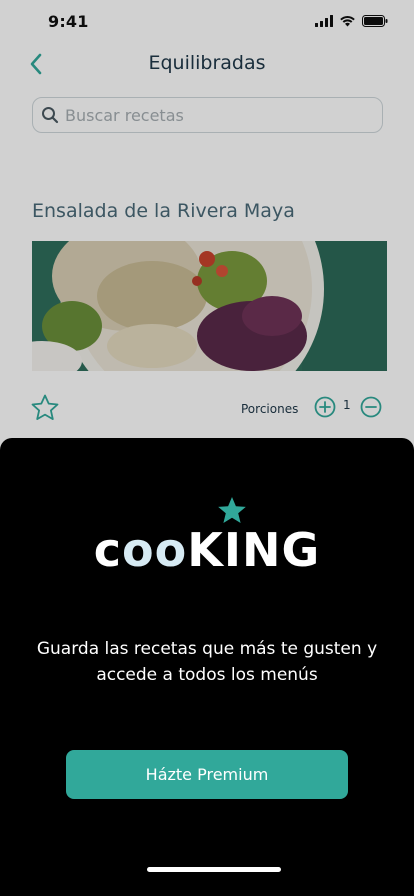 This screenshot has height=896, width=414. What do you see at coordinates (108, 550) in the screenshot?
I see `logo-part-c: c` at bounding box center [108, 550].